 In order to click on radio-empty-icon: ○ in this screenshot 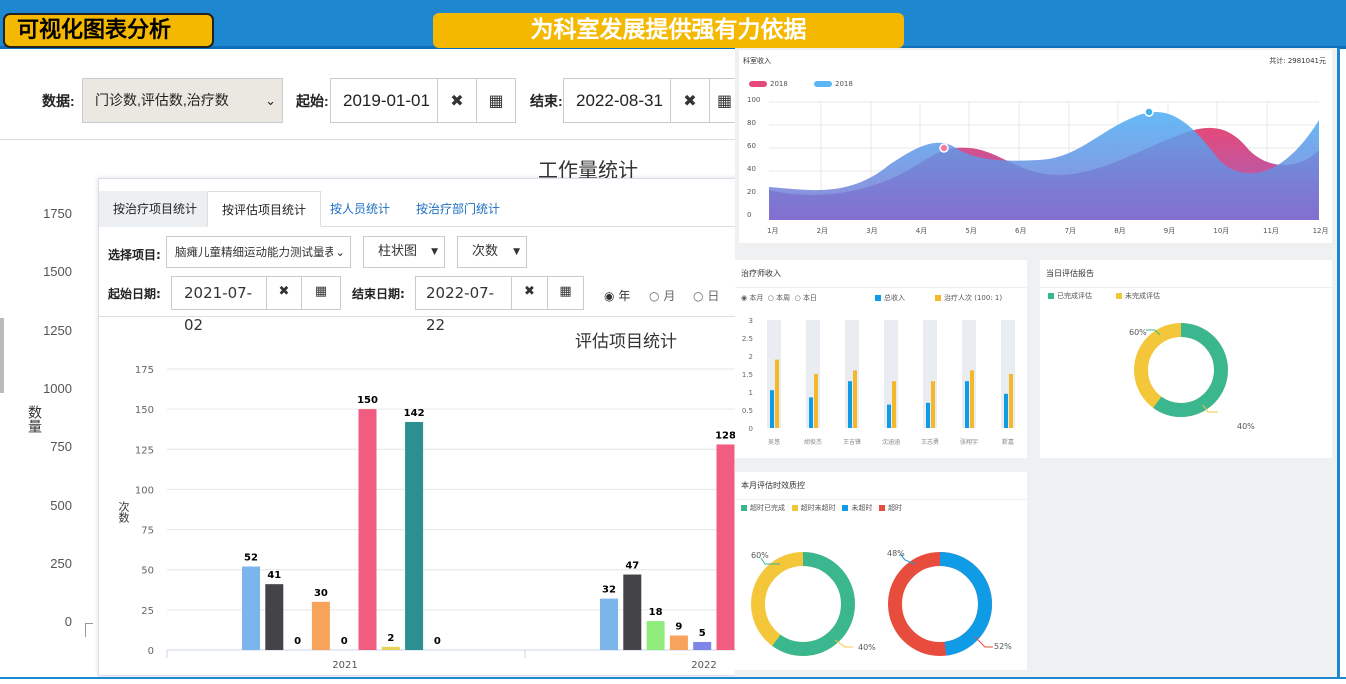, I will do `click(797, 298)`.